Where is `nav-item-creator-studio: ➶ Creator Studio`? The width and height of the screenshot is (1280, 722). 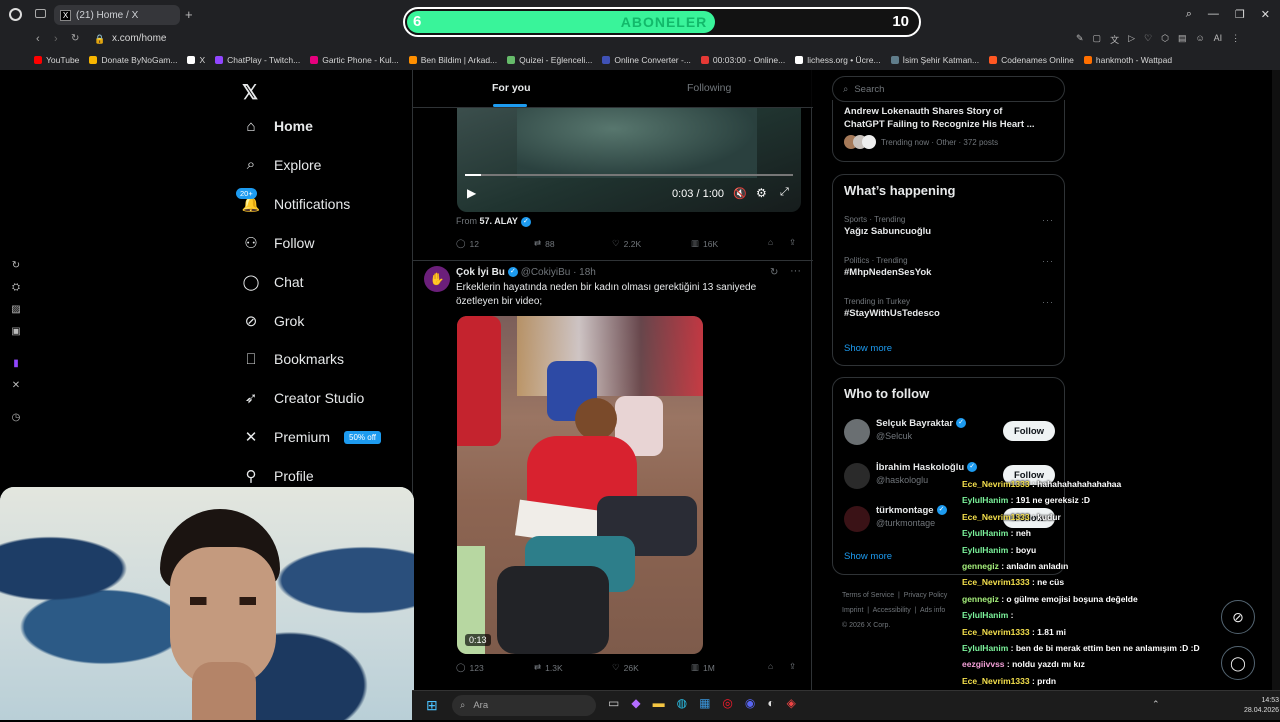 nav-item-creator-studio: ➶ Creator Studio is located at coordinates (303, 398).